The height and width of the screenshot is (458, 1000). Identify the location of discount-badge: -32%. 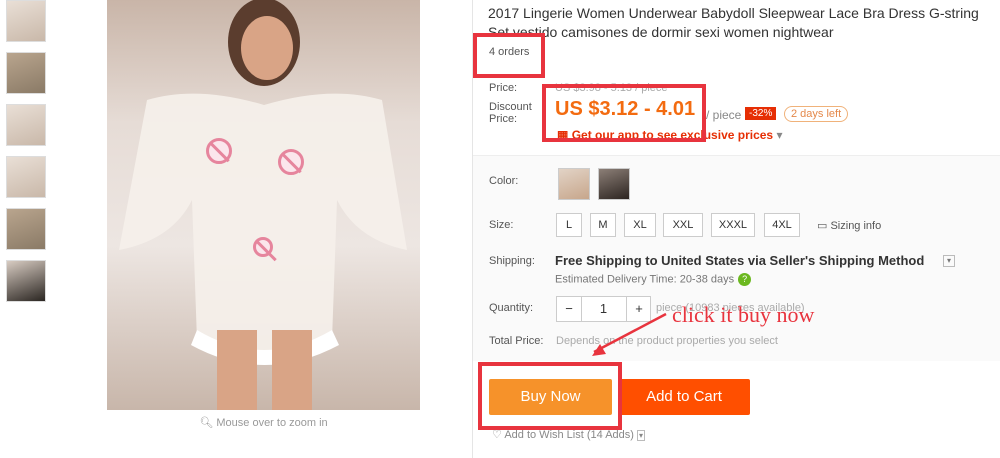
(761, 113).